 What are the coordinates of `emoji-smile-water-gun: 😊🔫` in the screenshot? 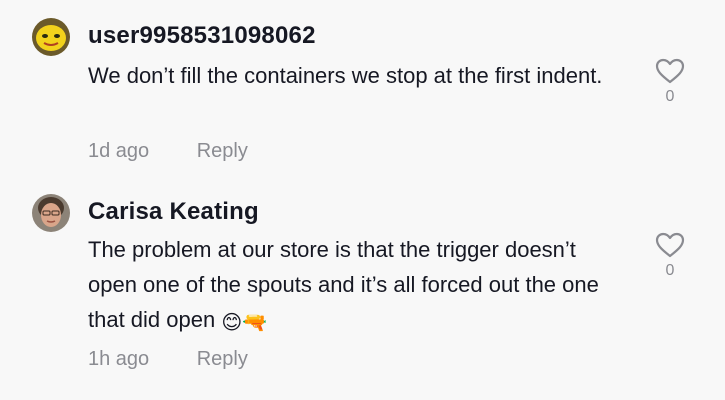 It's located at (244, 323).